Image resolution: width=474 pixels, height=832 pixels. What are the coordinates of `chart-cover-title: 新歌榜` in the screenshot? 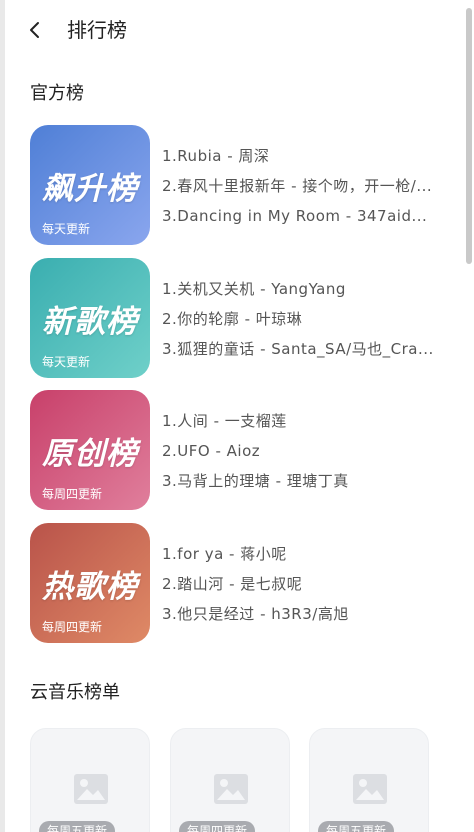 It's located at (90, 322).